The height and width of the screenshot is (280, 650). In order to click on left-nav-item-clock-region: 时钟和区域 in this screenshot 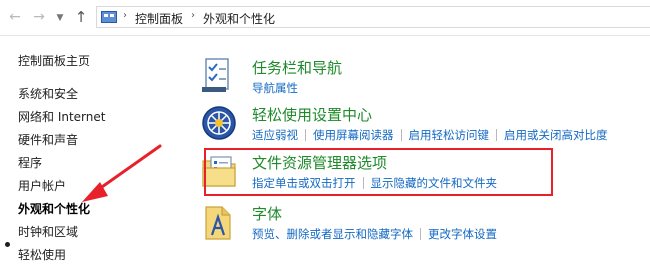, I will do `click(48, 231)`.